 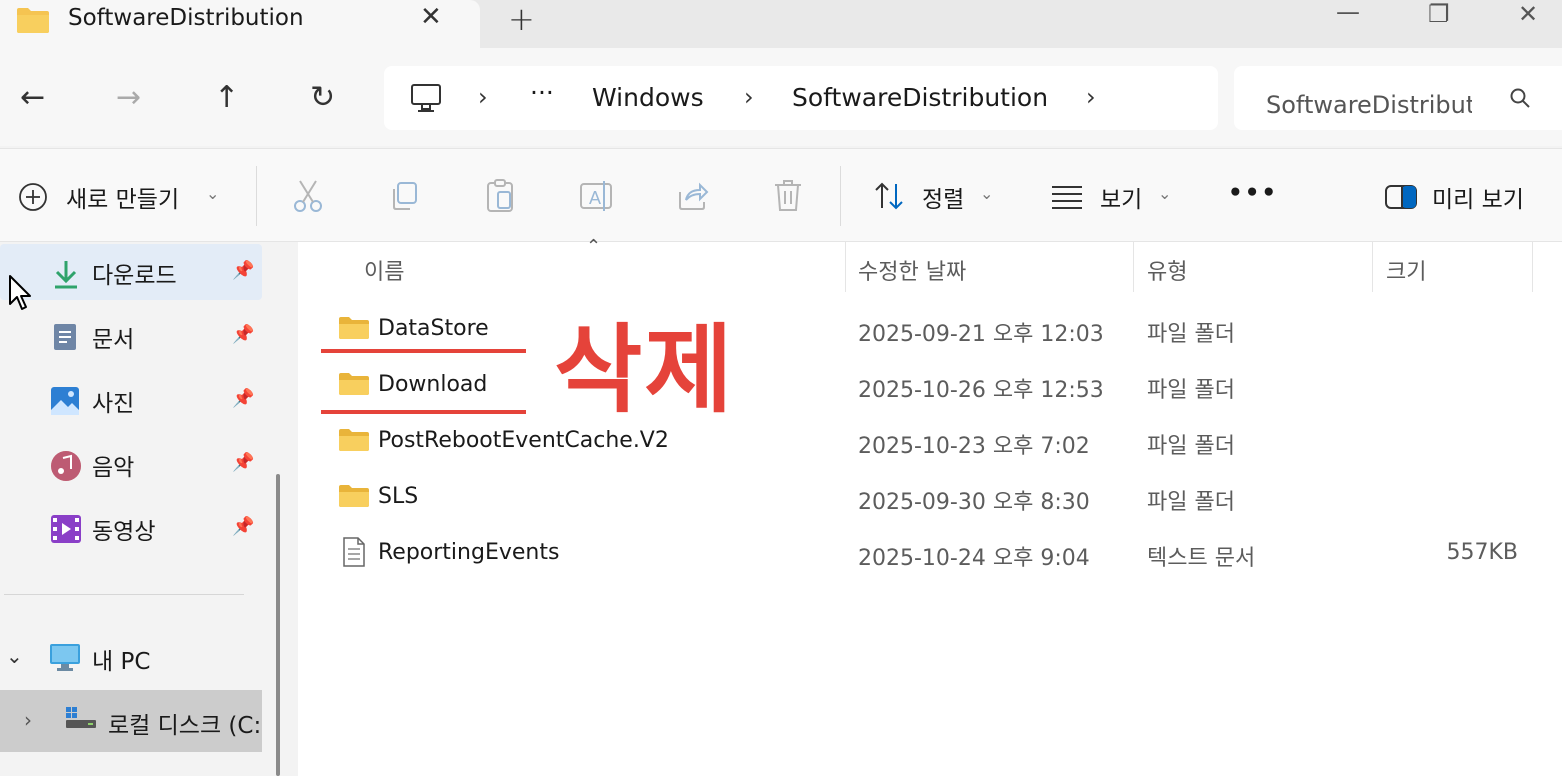 What do you see at coordinates (542, 92) in the screenshot?
I see `breadcrumb-more: ···` at bounding box center [542, 92].